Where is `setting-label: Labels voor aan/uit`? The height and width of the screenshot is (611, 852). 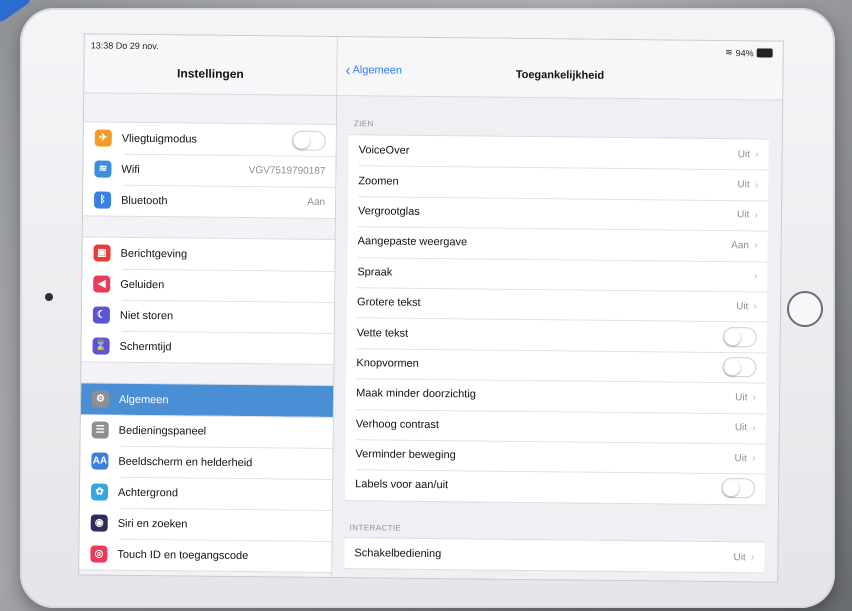 setting-label: Labels voor aan/uit is located at coordinates (402, 485).